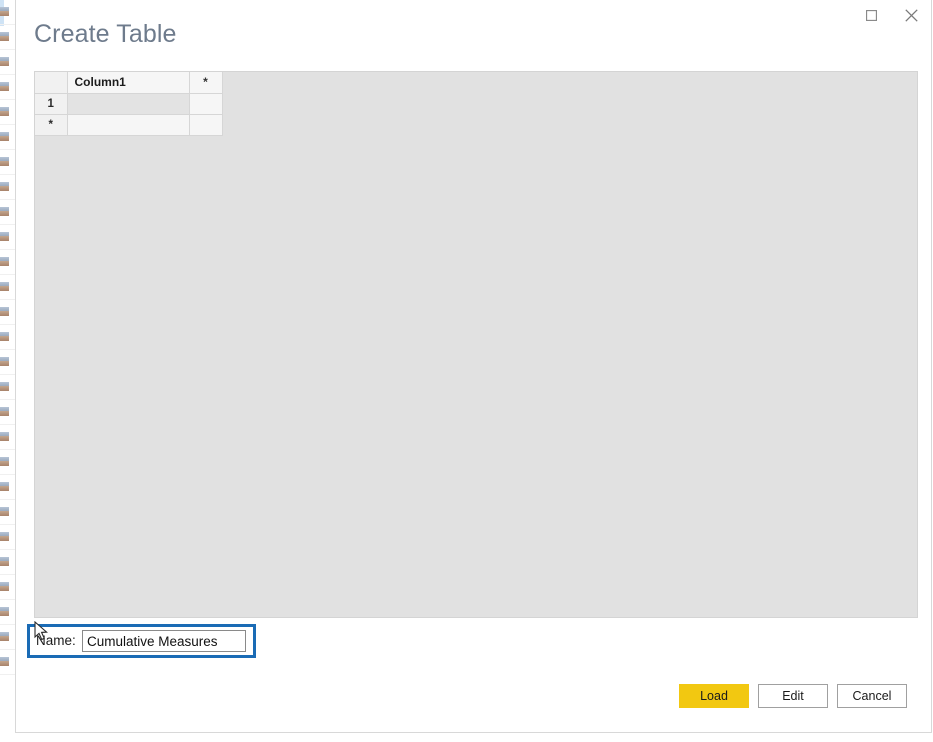 The width and height of the screenshot is (933, 742). Describe the element at coordinates (56, 640) in the screenshot. I see `name-field-label: Name:` at that location.